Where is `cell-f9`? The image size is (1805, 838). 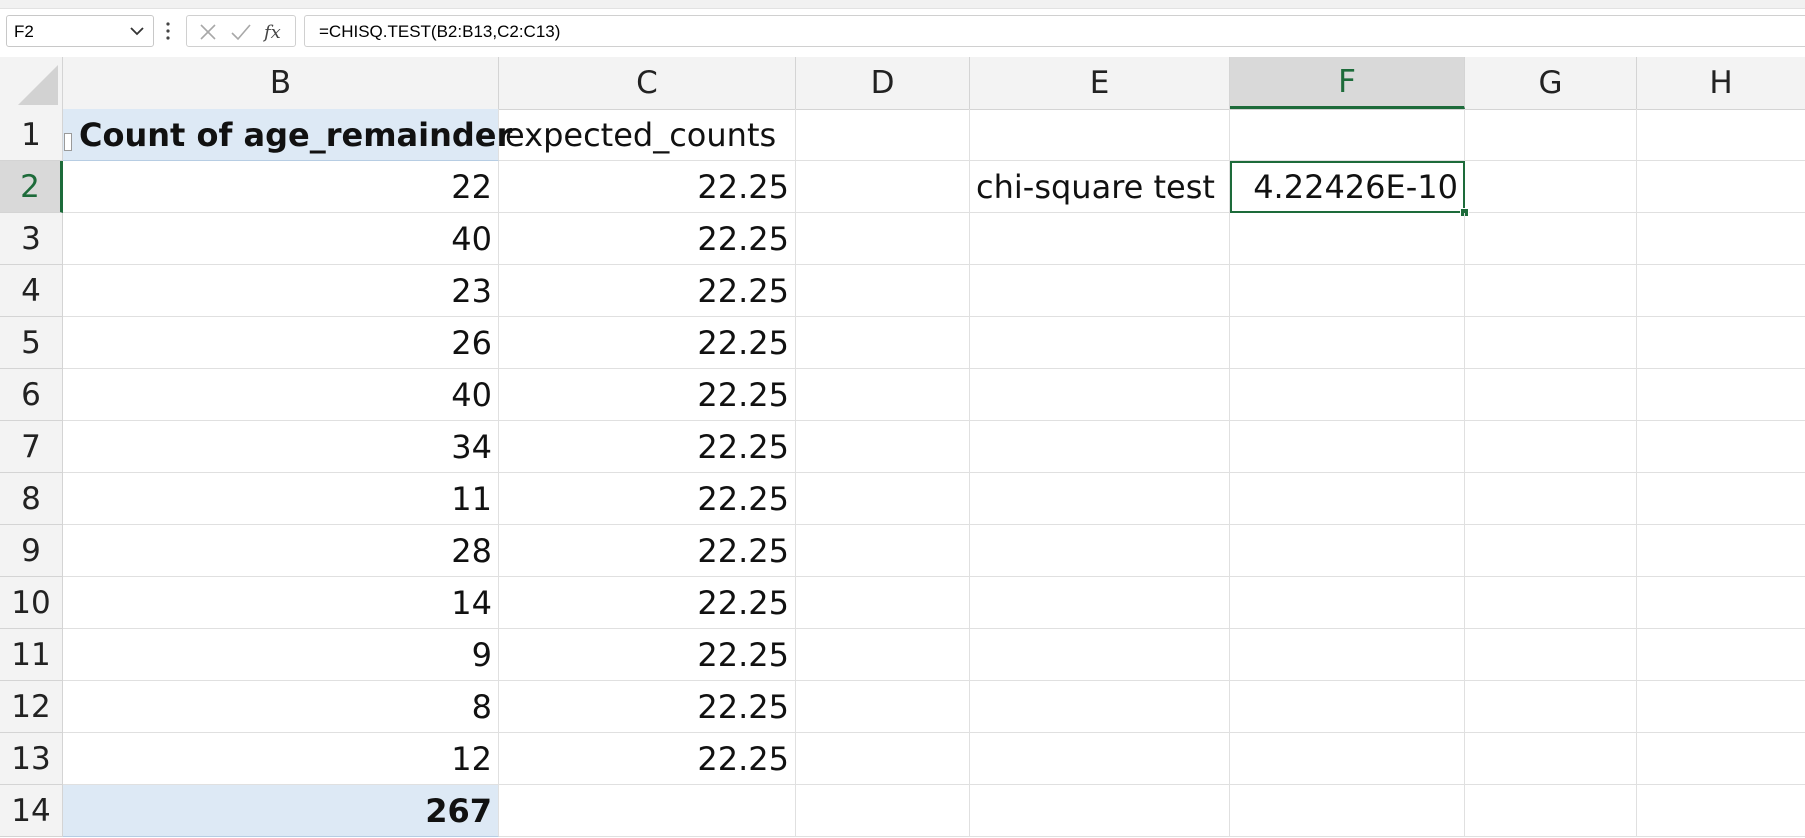
cell-f9 is located at coordinates (1347, 551).